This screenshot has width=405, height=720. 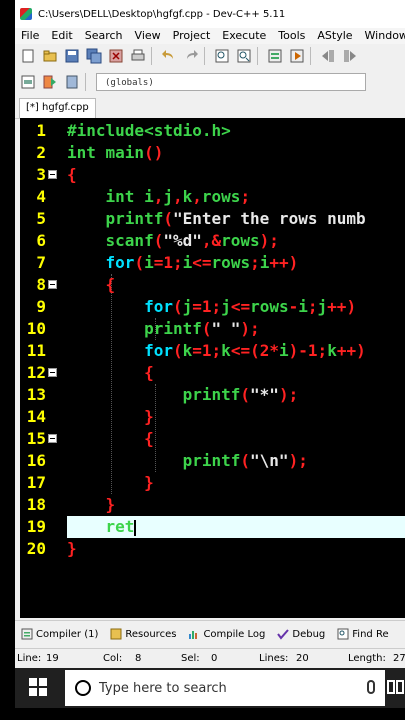 What do you see at coordinates (183, 395) in the screenshot?
I see `code-line: printf("*");` at bounding box center [183, 395].